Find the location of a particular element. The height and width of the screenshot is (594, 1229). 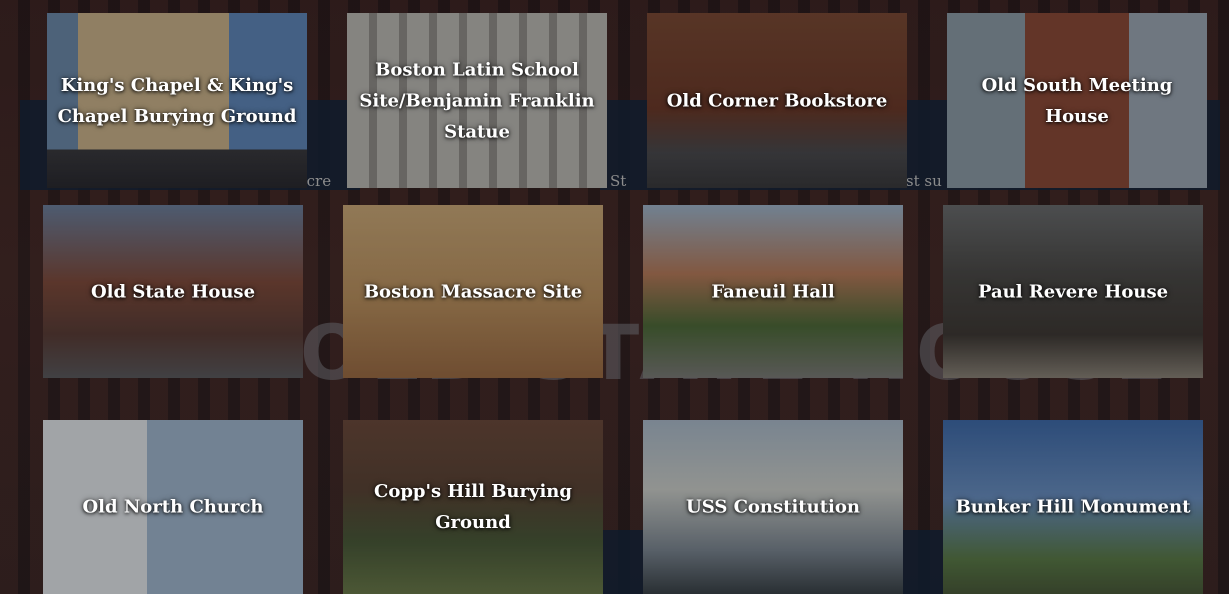

tile-label: USS Constitution is located at coordinates (773, 507).